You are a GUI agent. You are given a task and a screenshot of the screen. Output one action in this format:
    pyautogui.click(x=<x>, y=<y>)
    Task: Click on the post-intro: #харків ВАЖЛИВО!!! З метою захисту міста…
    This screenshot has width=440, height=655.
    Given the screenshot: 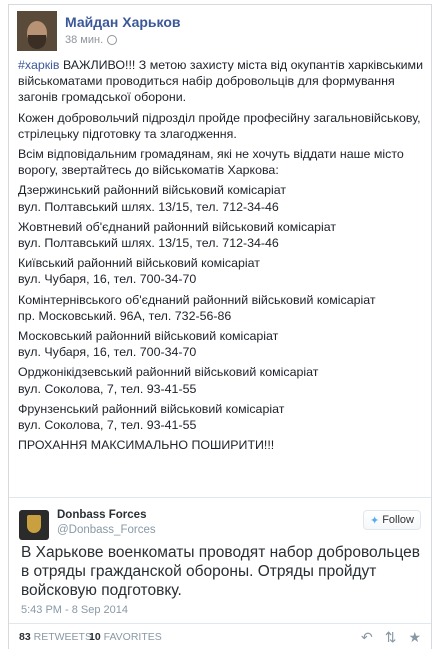 What is the action you would take?
    pyautogui.click(x=222, y=81)
    